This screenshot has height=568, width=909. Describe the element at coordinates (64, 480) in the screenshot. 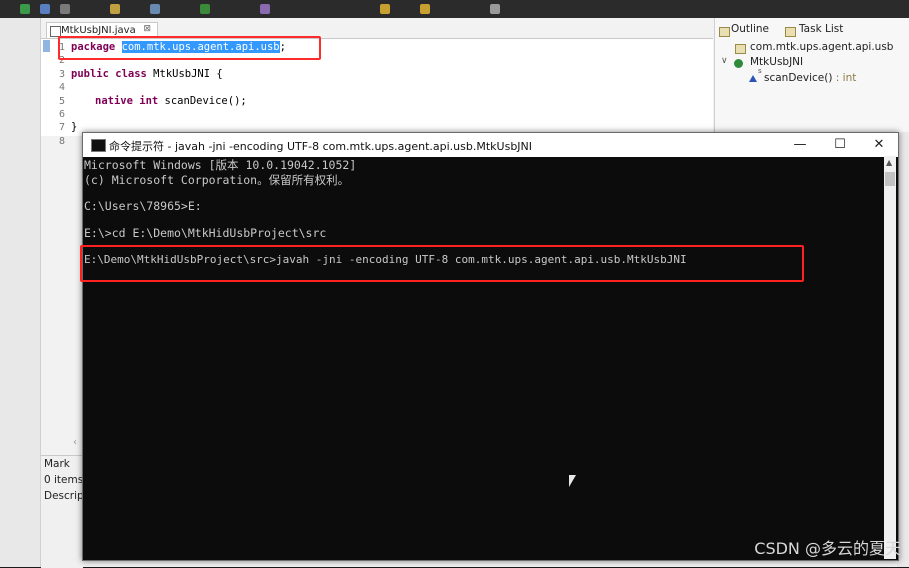

I see `items-count: 0 items` at that location.